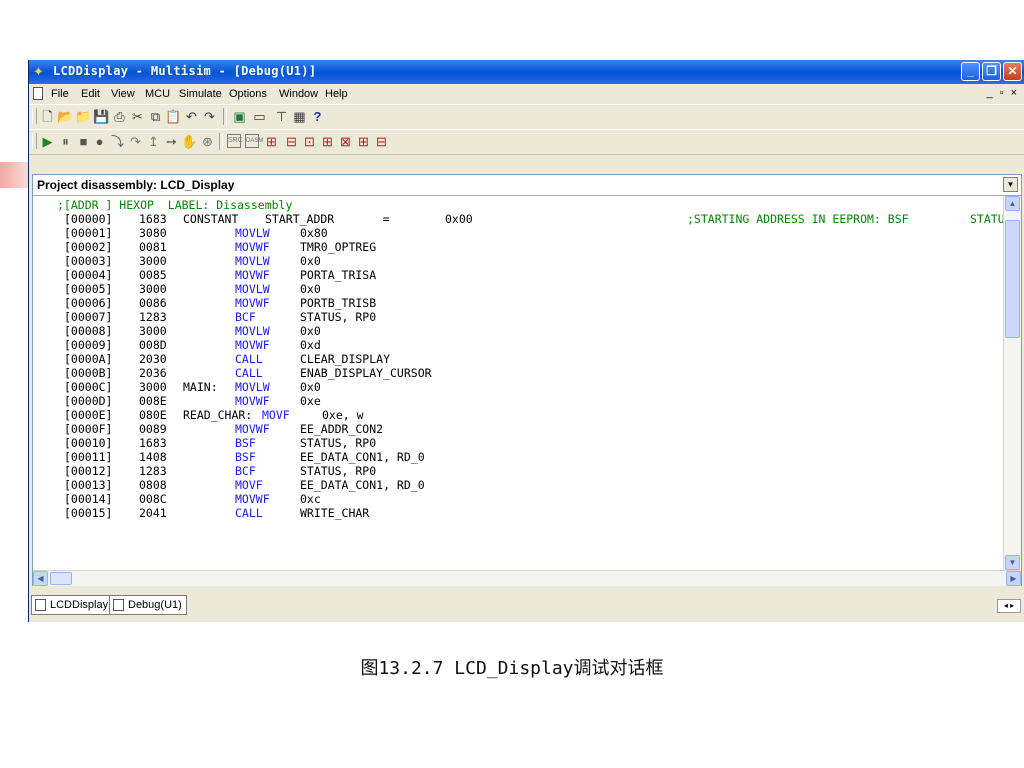  Describe the element at coordinates (298, 94) in the screenshot. I see `menu-window: Window` at that location.